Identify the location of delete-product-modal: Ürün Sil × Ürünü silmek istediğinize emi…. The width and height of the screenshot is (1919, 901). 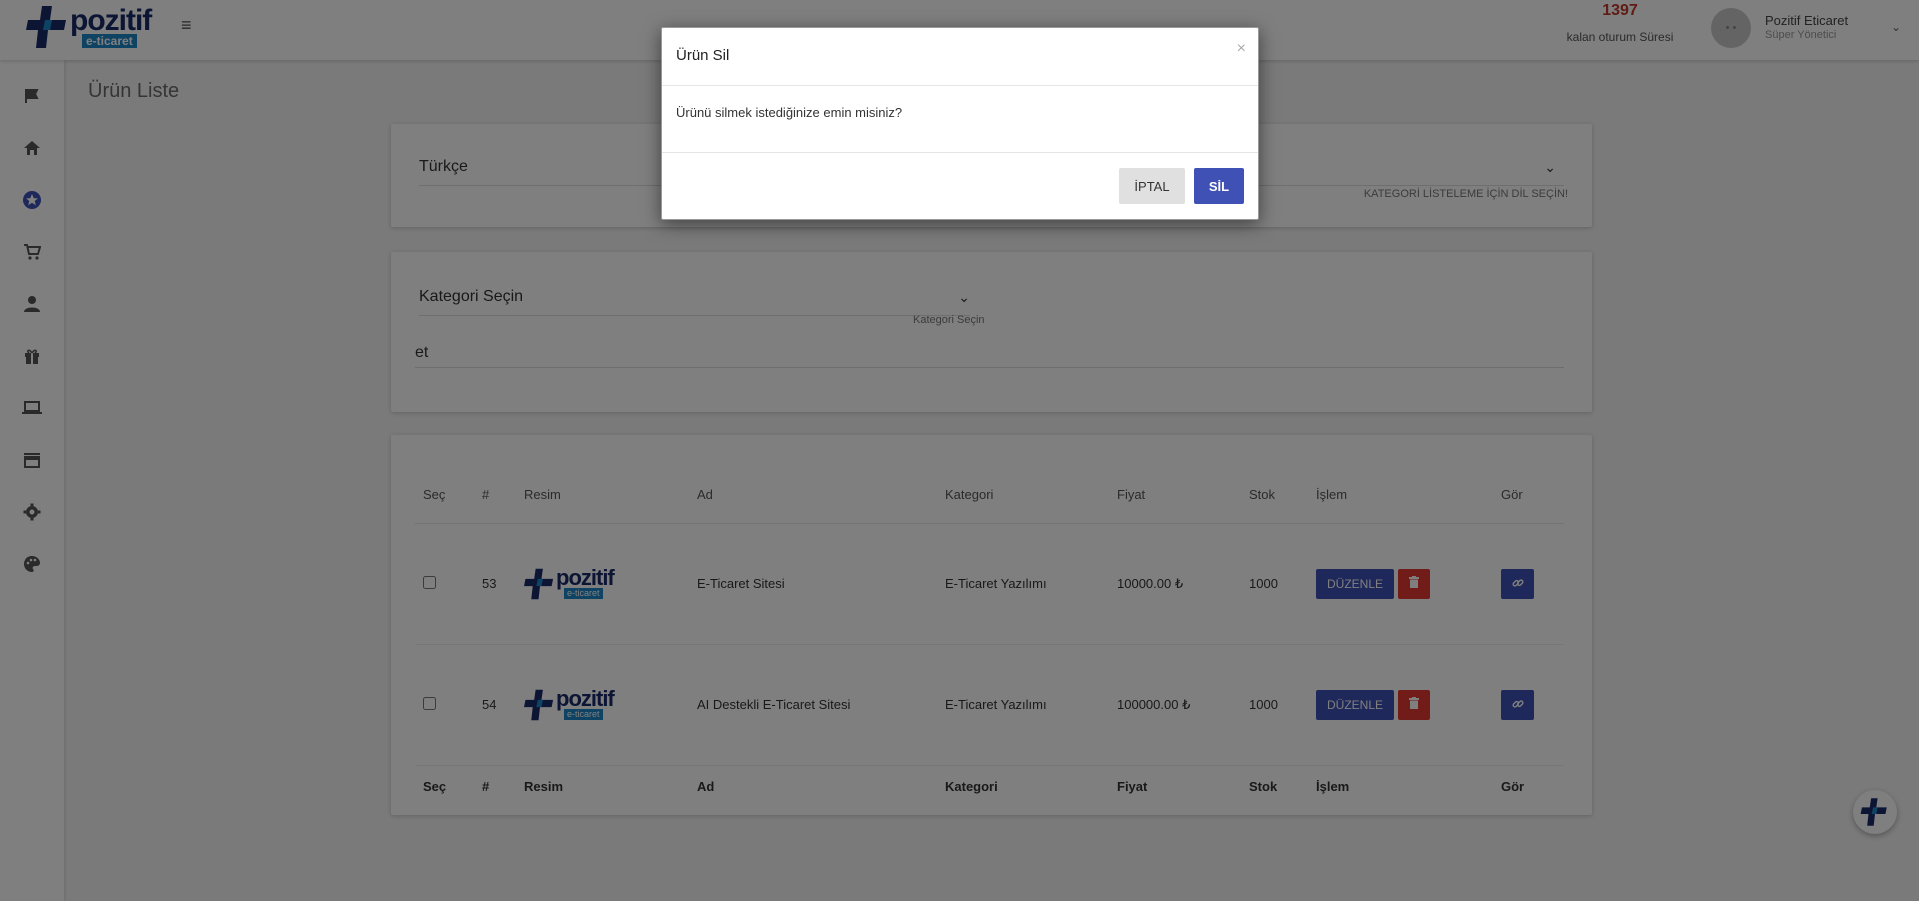
(960, 123).